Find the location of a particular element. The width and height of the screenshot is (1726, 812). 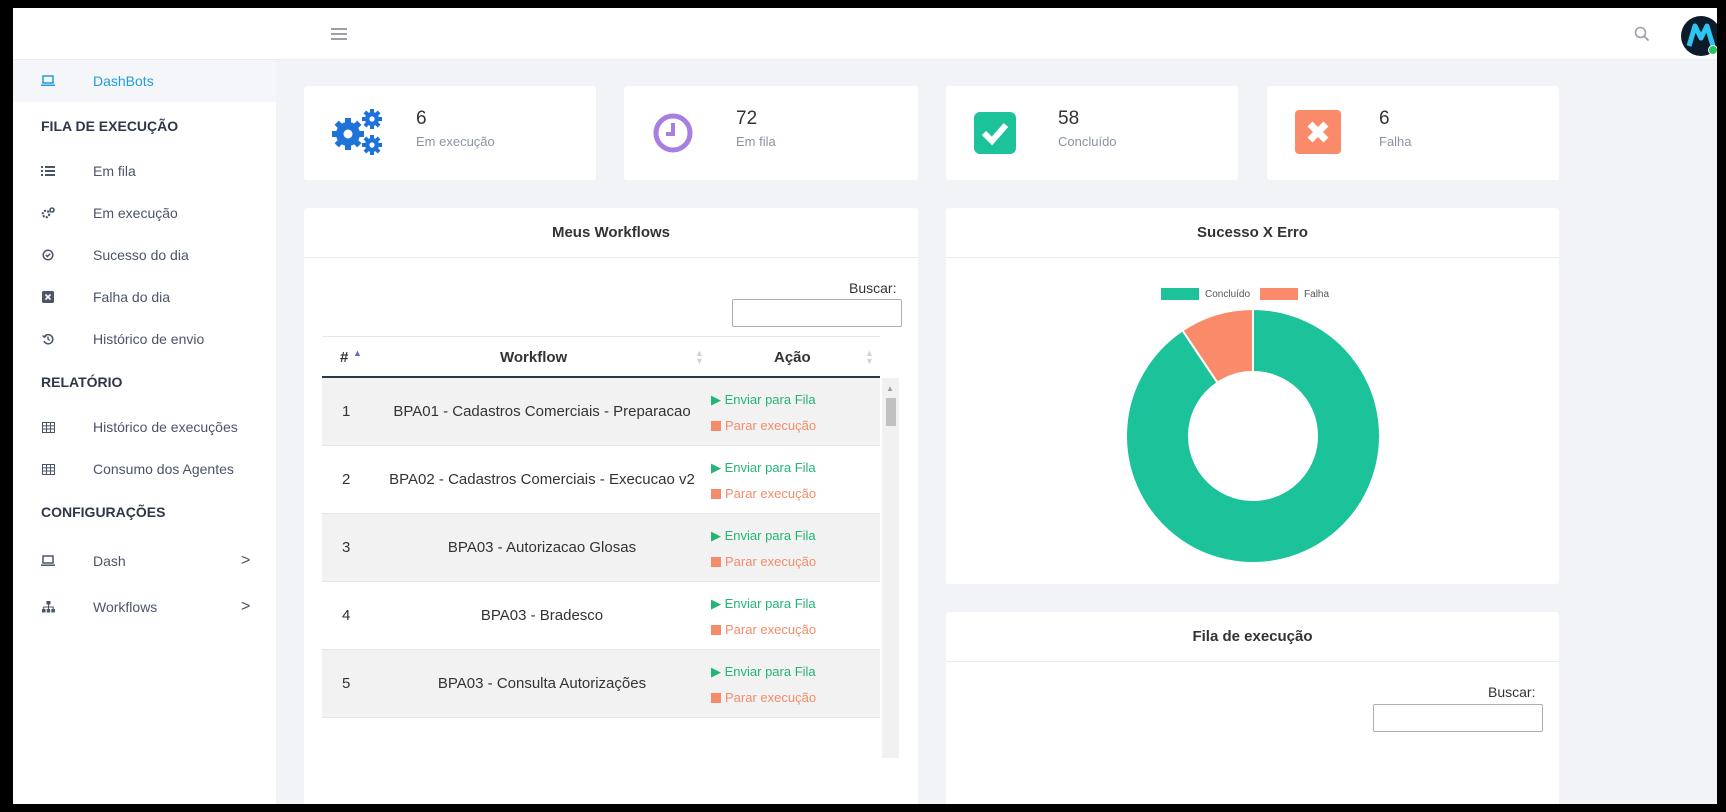

row-id: 3 is located at coordinates (346, 547).